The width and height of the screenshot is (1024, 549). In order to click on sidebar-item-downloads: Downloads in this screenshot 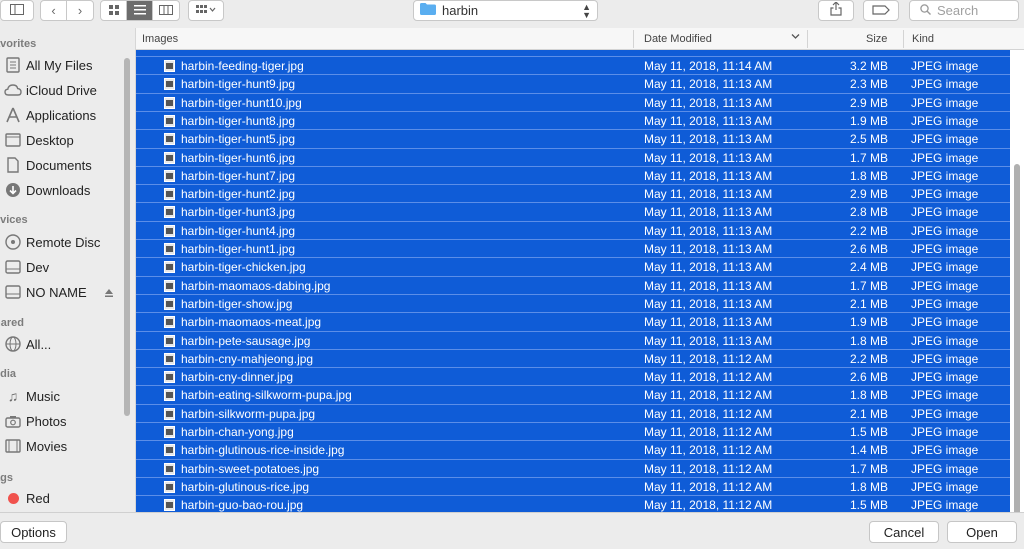, I will do `click(47, 190)`.